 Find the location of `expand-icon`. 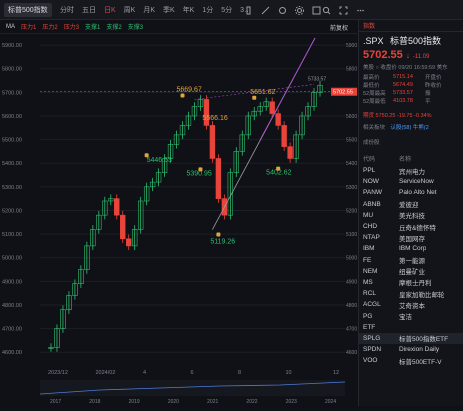

expand-icon is located at coordinates (343, 10).